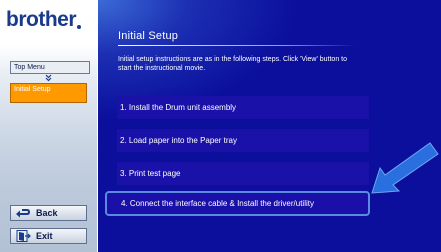 This screenshot has height=252, width=441. I want to click on step-3-button: 3. Print test page, so click(243, 173).